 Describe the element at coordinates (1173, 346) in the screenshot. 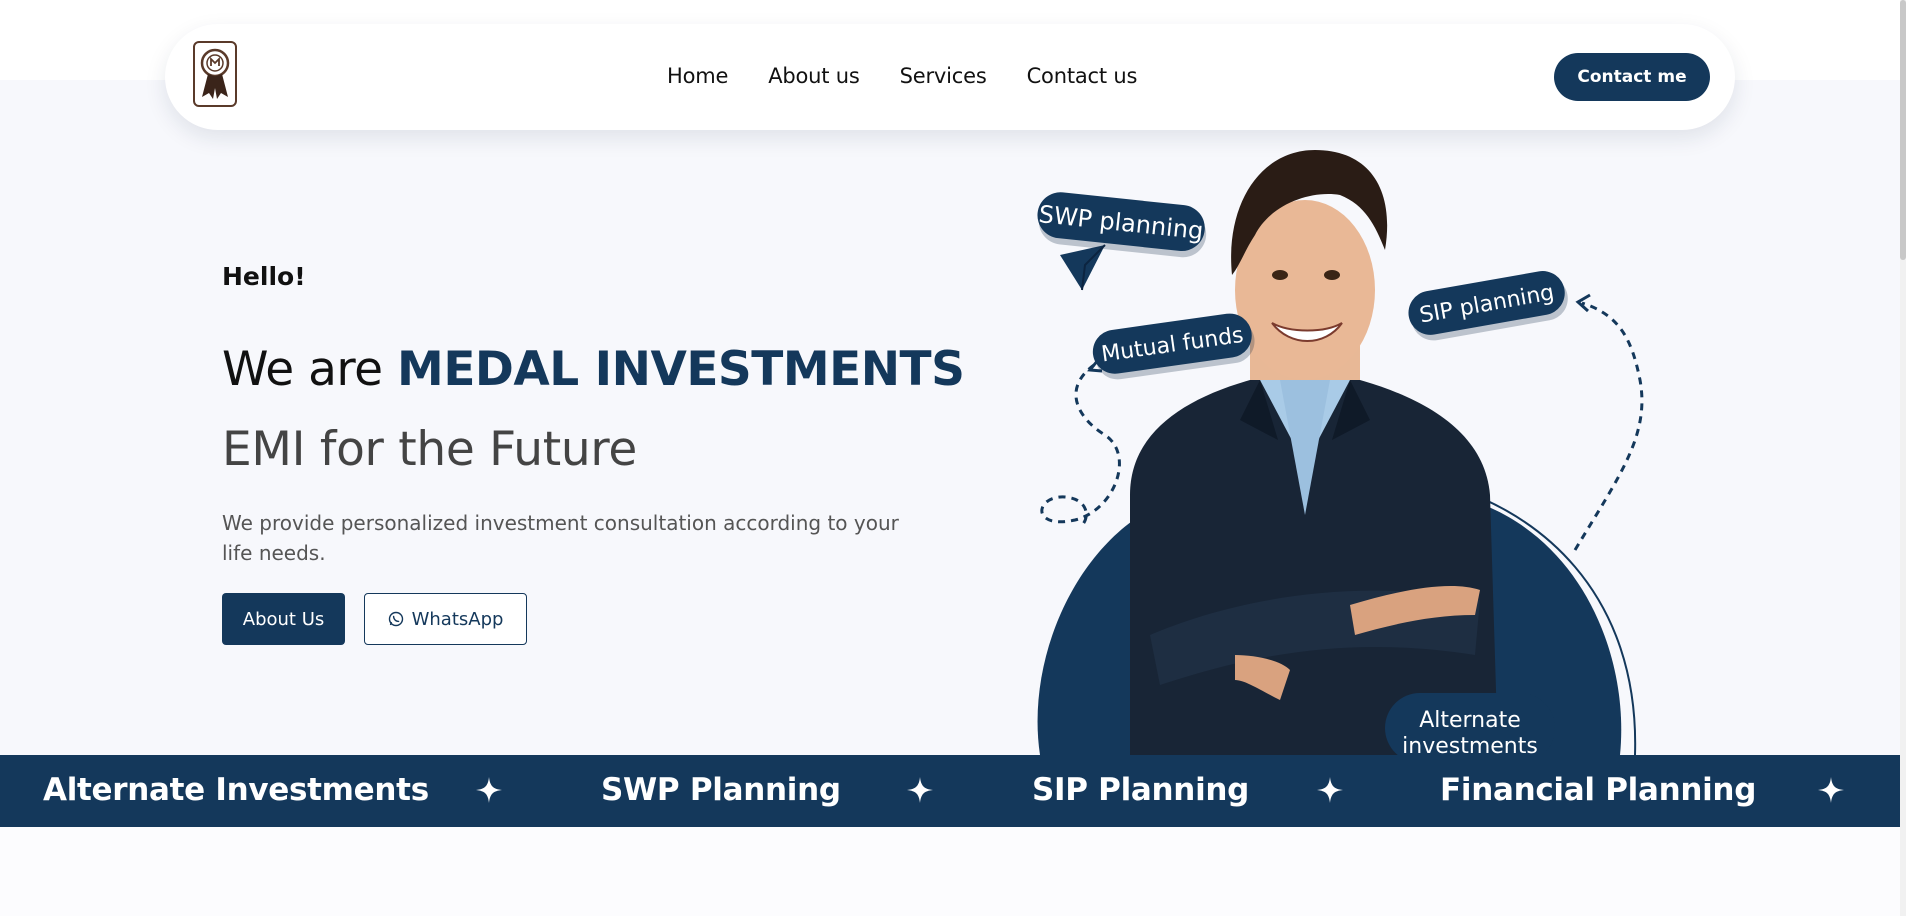

I see `tag-mutual-funds: Mutual funds` at that location.